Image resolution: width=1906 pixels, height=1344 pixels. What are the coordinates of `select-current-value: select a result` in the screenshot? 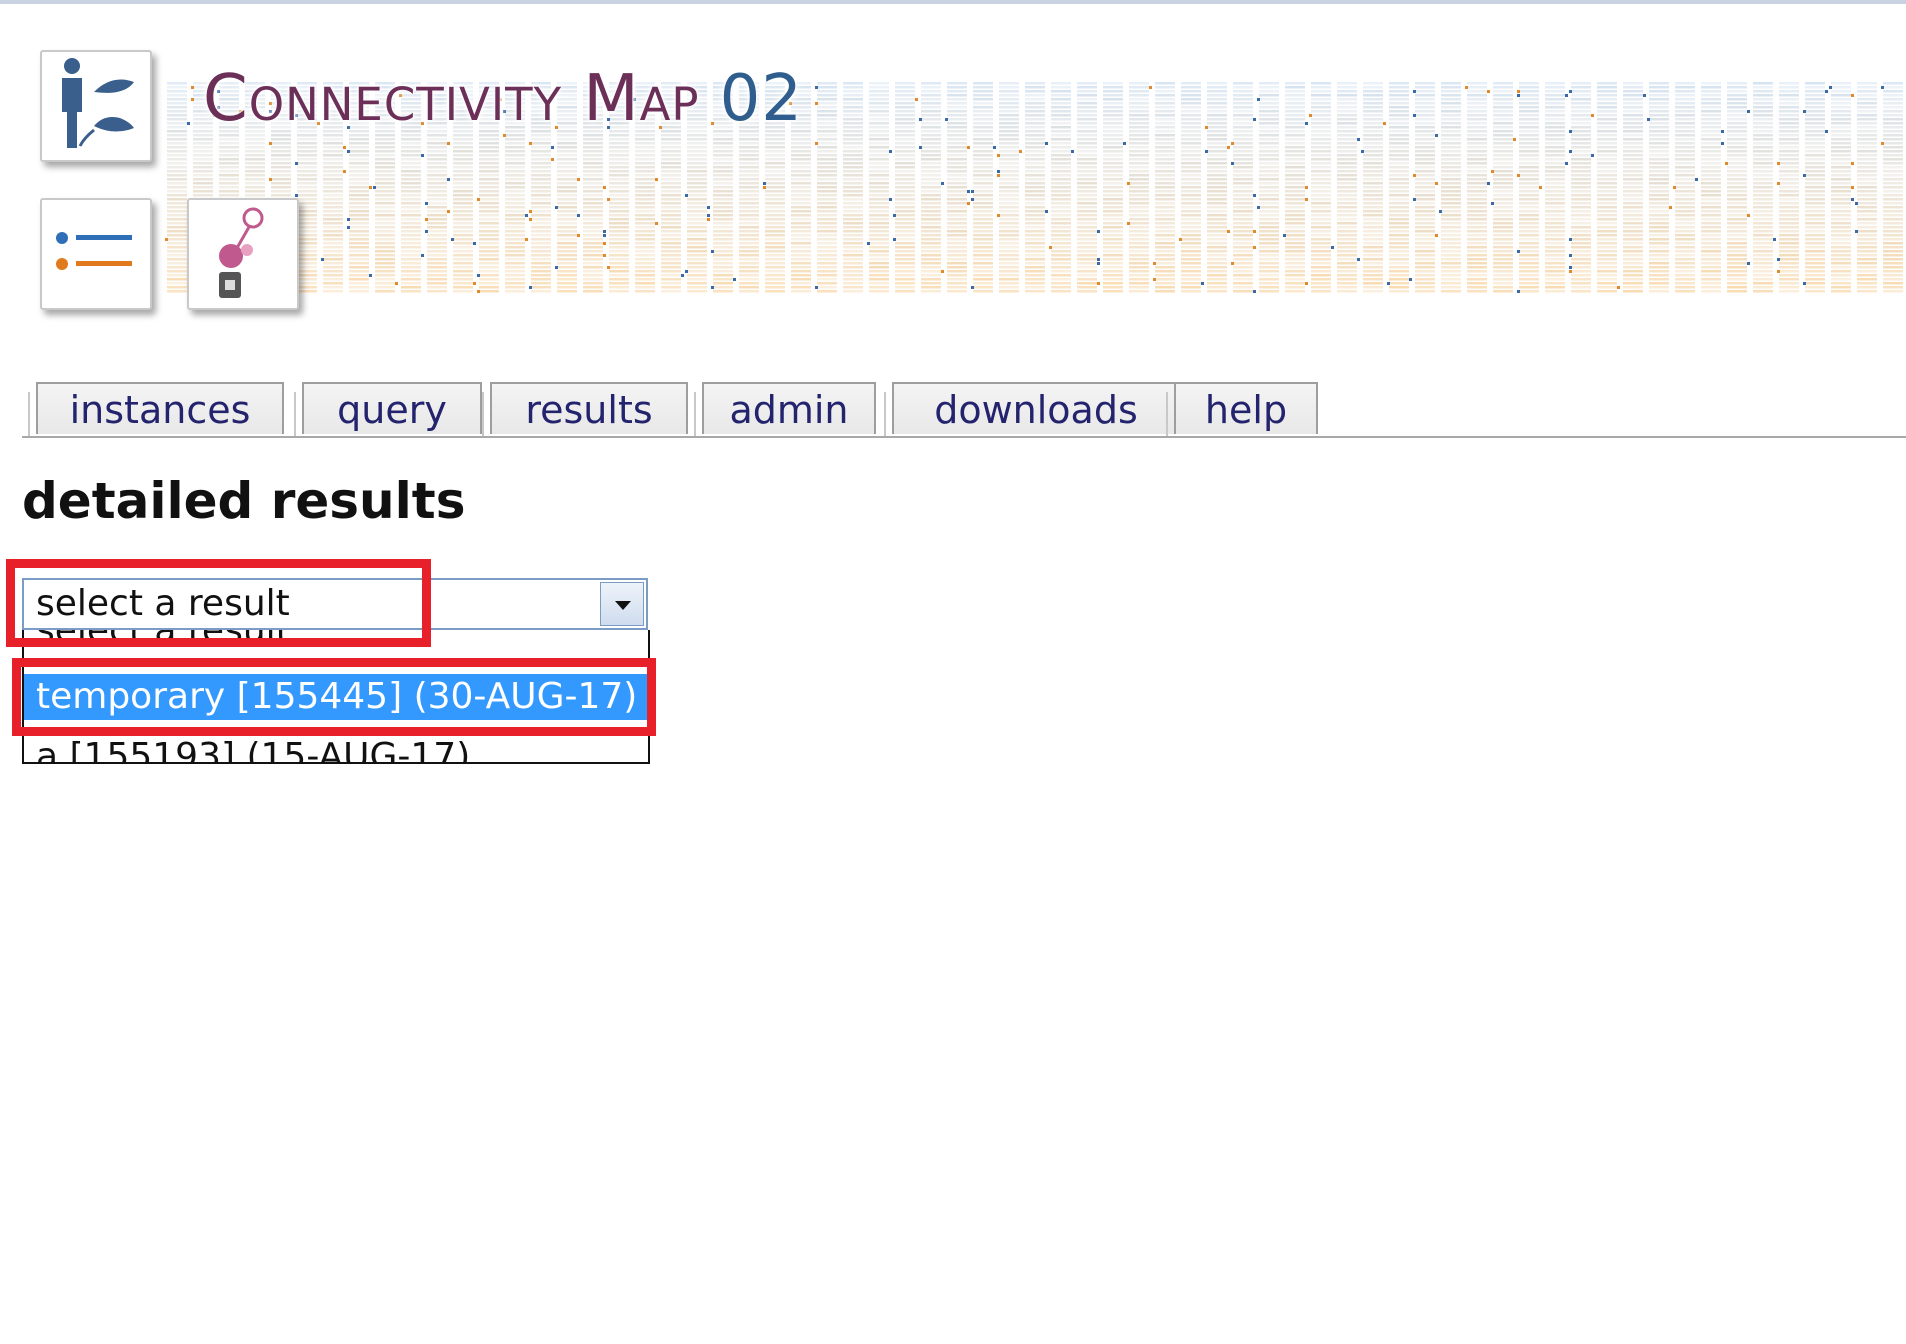 It's located at (163, 603).